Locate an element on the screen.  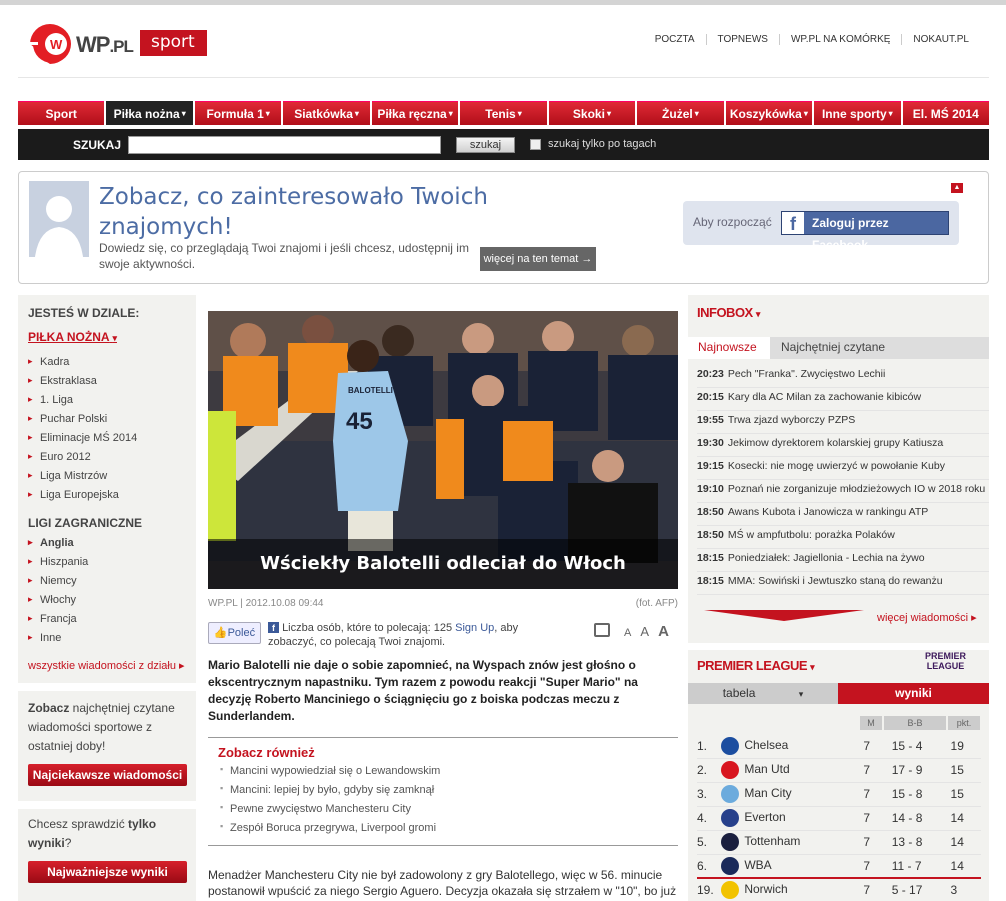
team-position: 1. is located at coordinates (702, 745).